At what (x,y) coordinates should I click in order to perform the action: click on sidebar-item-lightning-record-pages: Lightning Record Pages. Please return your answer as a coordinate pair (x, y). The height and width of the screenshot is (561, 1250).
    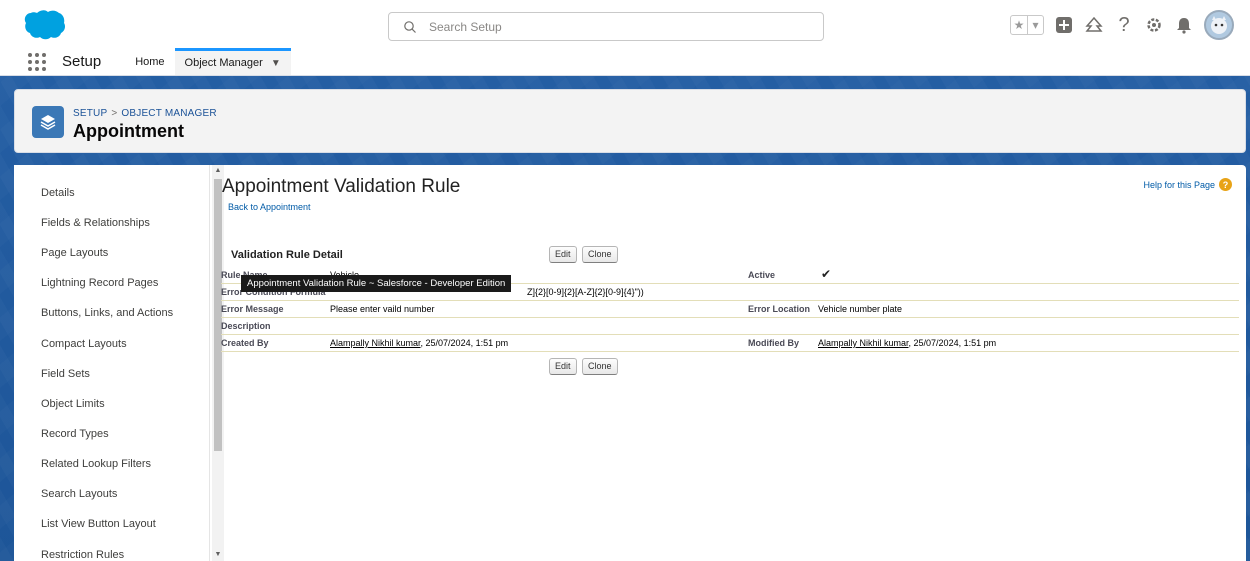
    Looking at the image, I should click on (99, 283).